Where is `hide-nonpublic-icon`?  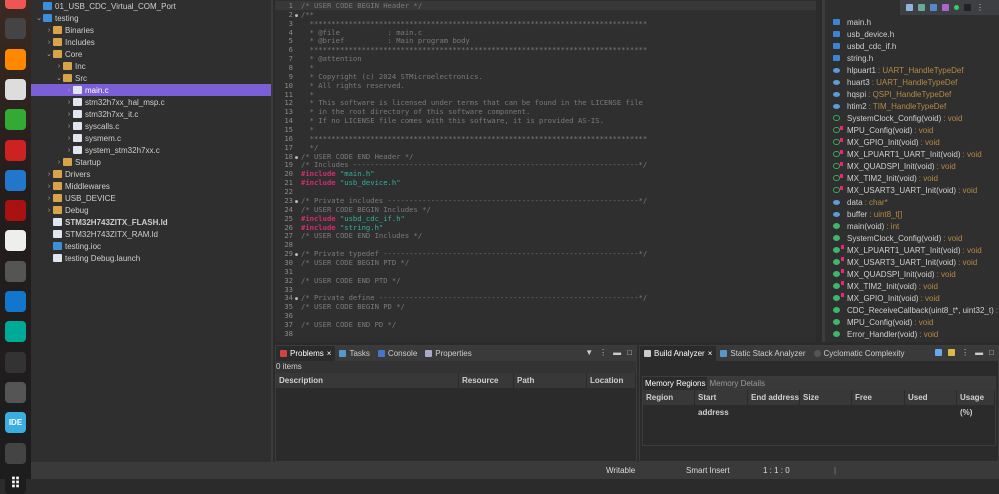 hide-nonpublic-icon is located at coordinates (956, 7).